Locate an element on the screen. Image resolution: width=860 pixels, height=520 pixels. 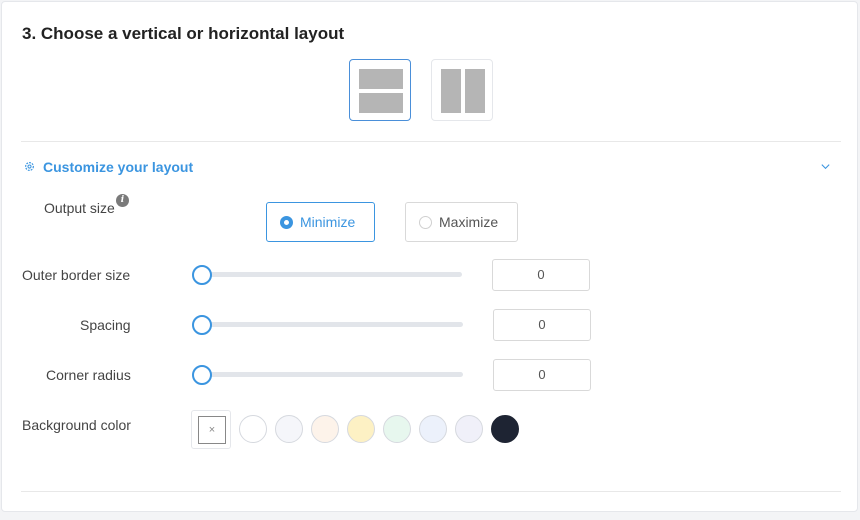
outer-border-input: 0 is located at coordinates (541, 275).